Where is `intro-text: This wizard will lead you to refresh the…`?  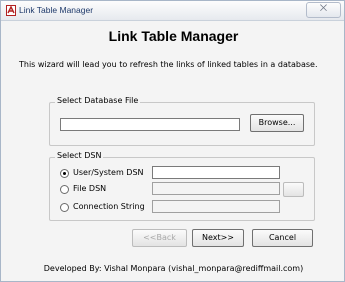 intro-text: This wizard will lead you to refresh the… is located at coordinates (168, 64).